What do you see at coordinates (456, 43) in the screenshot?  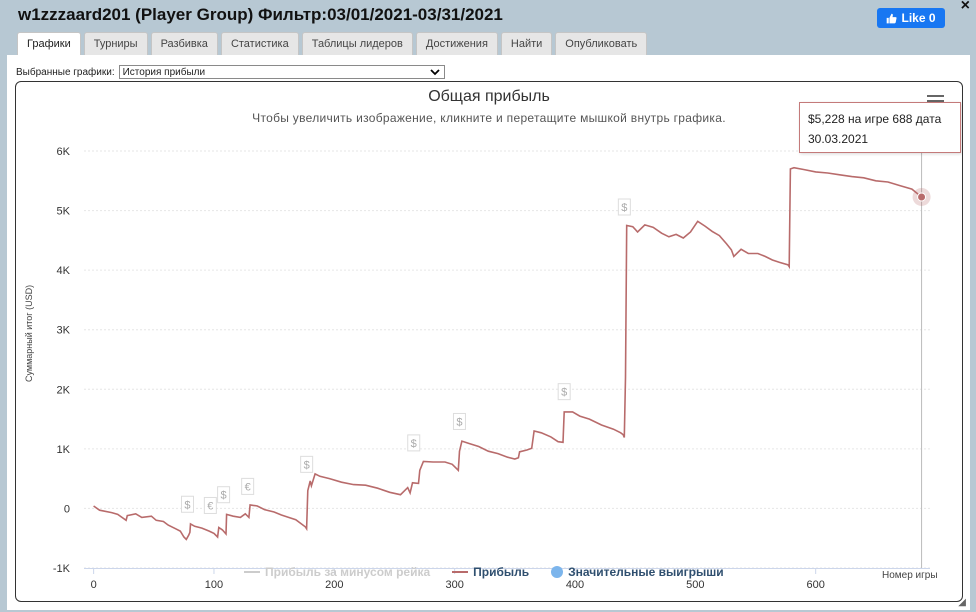 I see `tab-achievements: Достижения` at bounding box center [456, 43].